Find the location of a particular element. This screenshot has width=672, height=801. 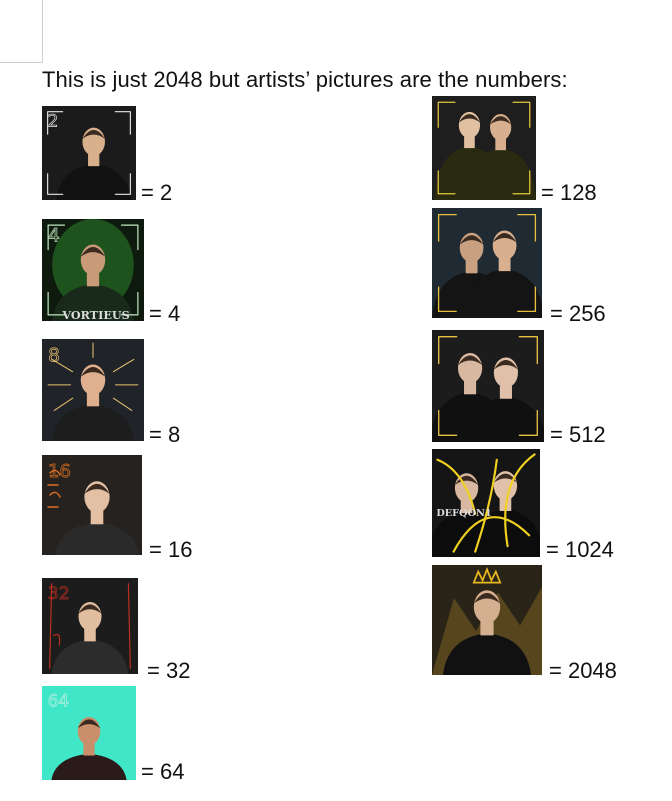

artist-photo-1024: DEFQON1 is located at coordinates (486, 503).